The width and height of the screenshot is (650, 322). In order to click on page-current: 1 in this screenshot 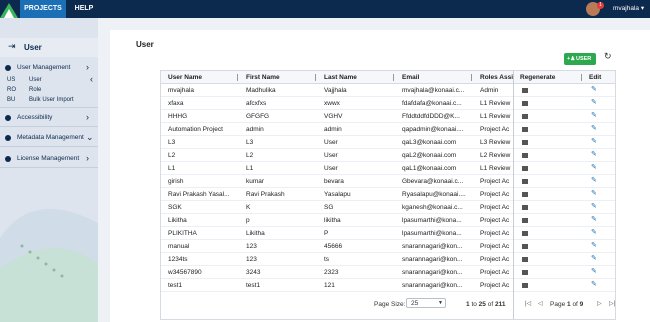, I will do `click(569, 304)`.